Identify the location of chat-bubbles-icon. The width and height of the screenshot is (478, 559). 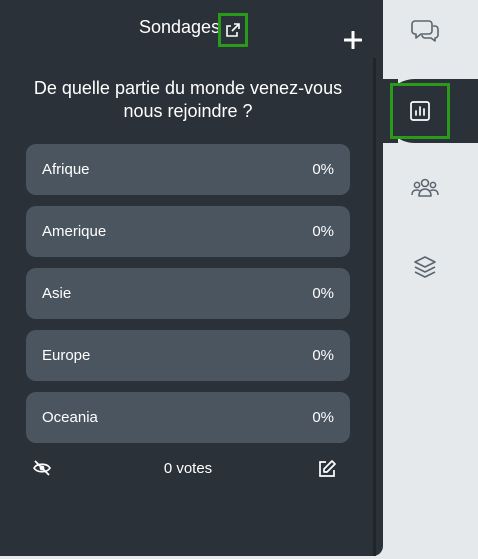
(425, 31).